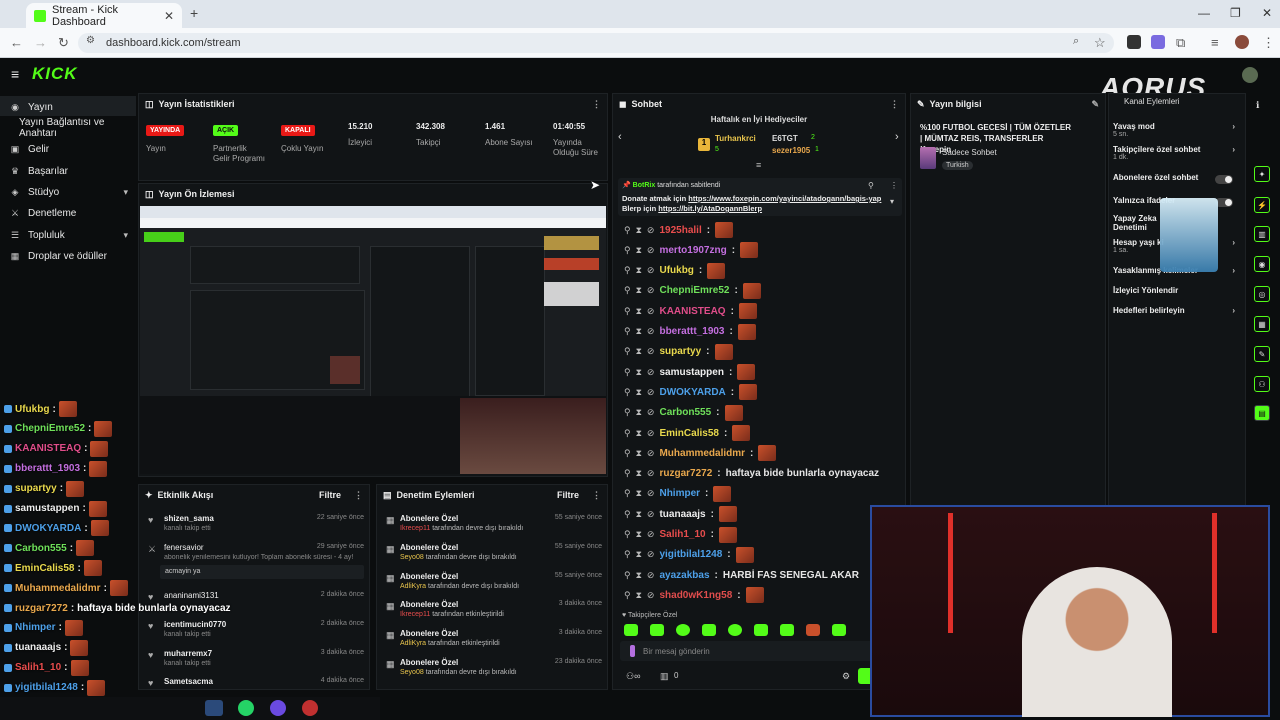 Image resolution: width=1280 pixels, height=720 pixels. What do you see at coordinates (568, 495) in the screenshot?
I see `filter-button: Filtre` at bounding box center [568, 495].